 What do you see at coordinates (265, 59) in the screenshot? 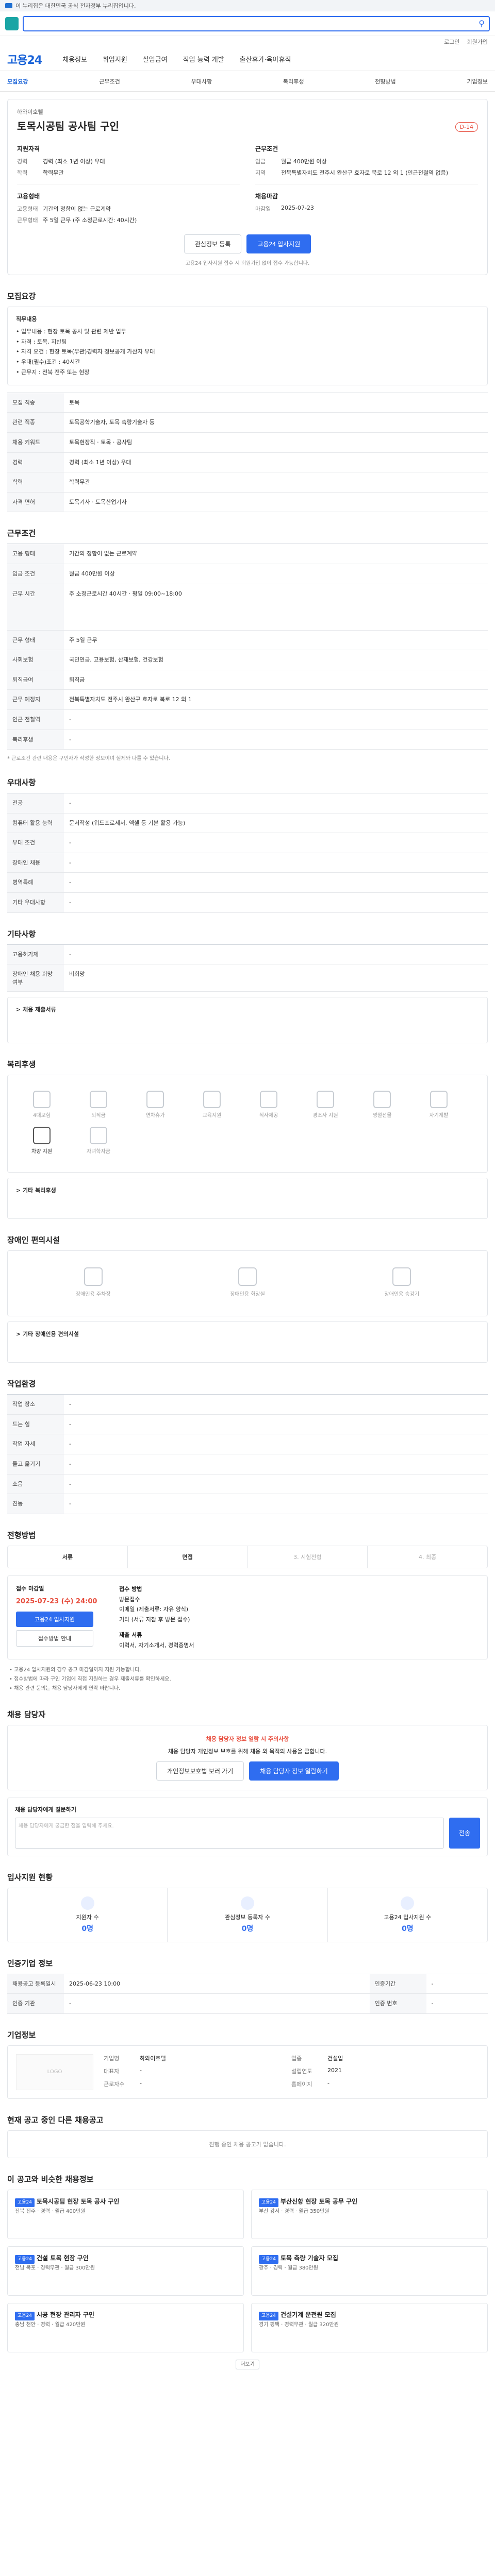
I see `nav-item-leave: 출산휴가·육아휴직` at bounding box center [265, 59].